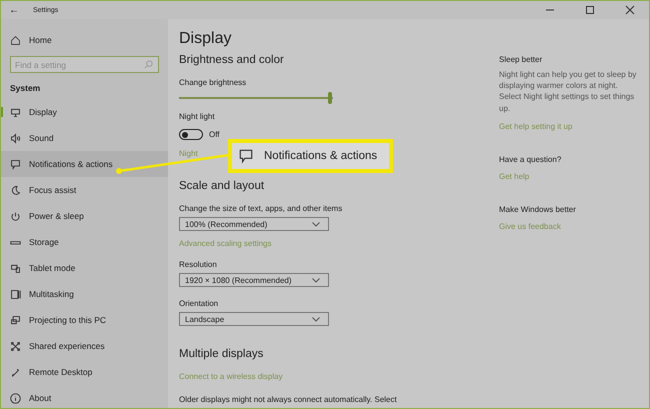 The width and height of the screenshot is (650, 409). Describe the element at coordinates (84, 268) in the screenshot. I see `sidebar-item: Tablet mode` at that location.